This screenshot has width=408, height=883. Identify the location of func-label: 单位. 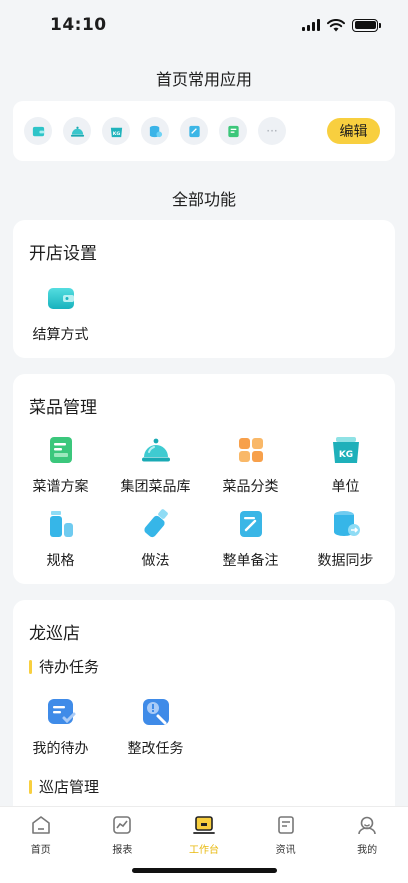
(345, 487).